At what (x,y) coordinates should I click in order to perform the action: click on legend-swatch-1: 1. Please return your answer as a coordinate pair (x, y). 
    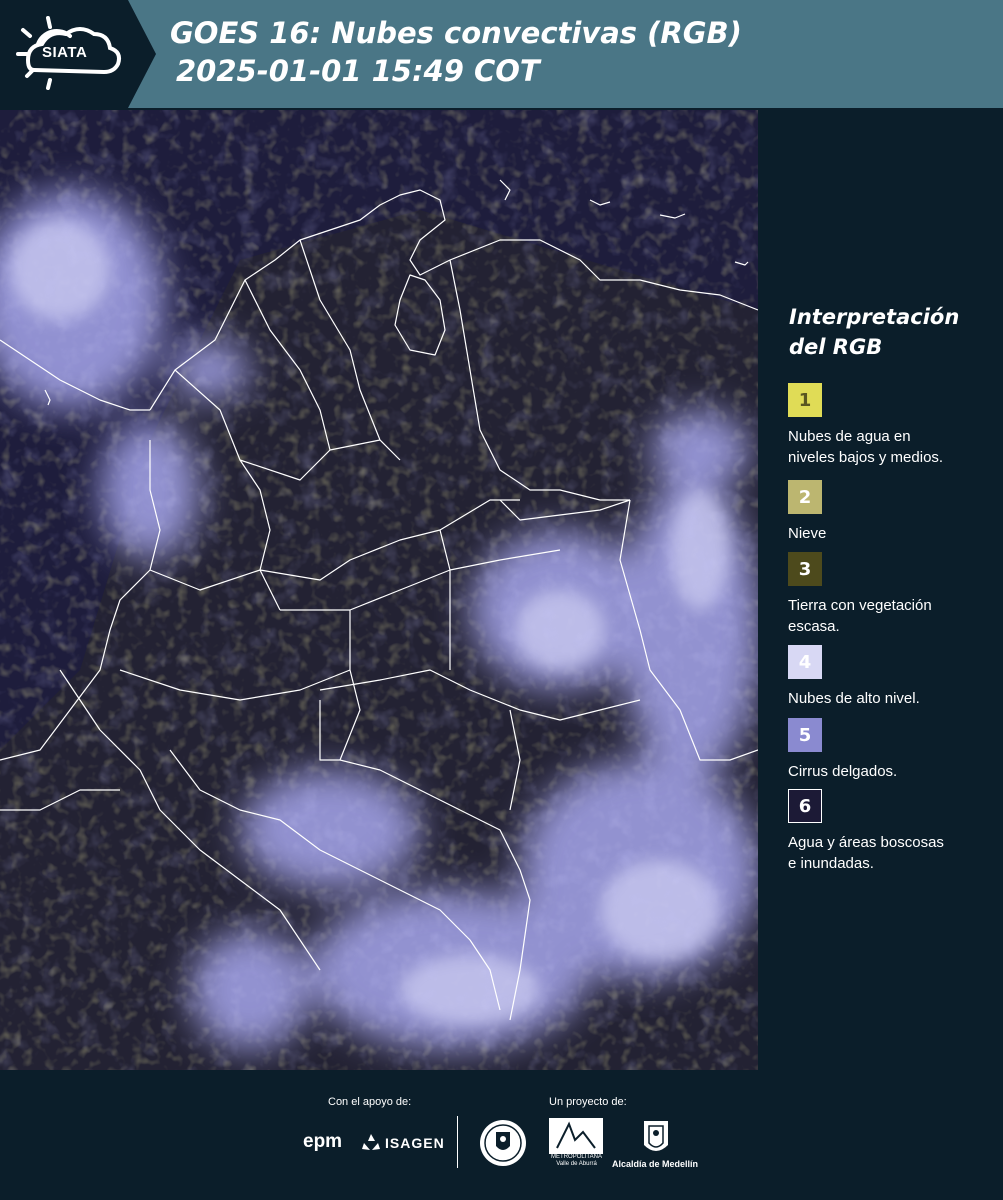
    Looking at the image, I should click on (805, 400).